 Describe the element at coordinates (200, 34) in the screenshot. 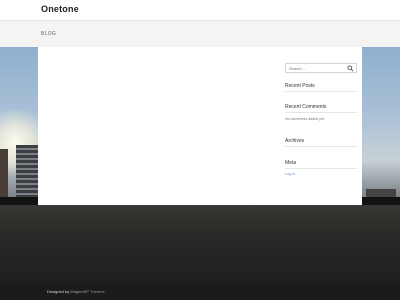

I see `page-title-bar: BLOG` at that location.